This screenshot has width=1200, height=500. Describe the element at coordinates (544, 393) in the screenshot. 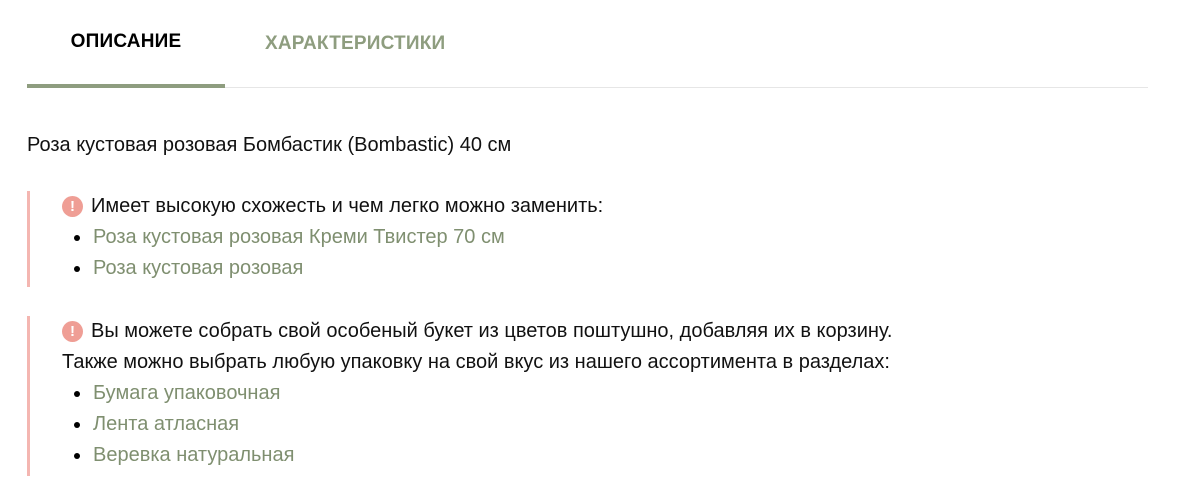

I see `list-item: Бумага упаковочная` at that location.